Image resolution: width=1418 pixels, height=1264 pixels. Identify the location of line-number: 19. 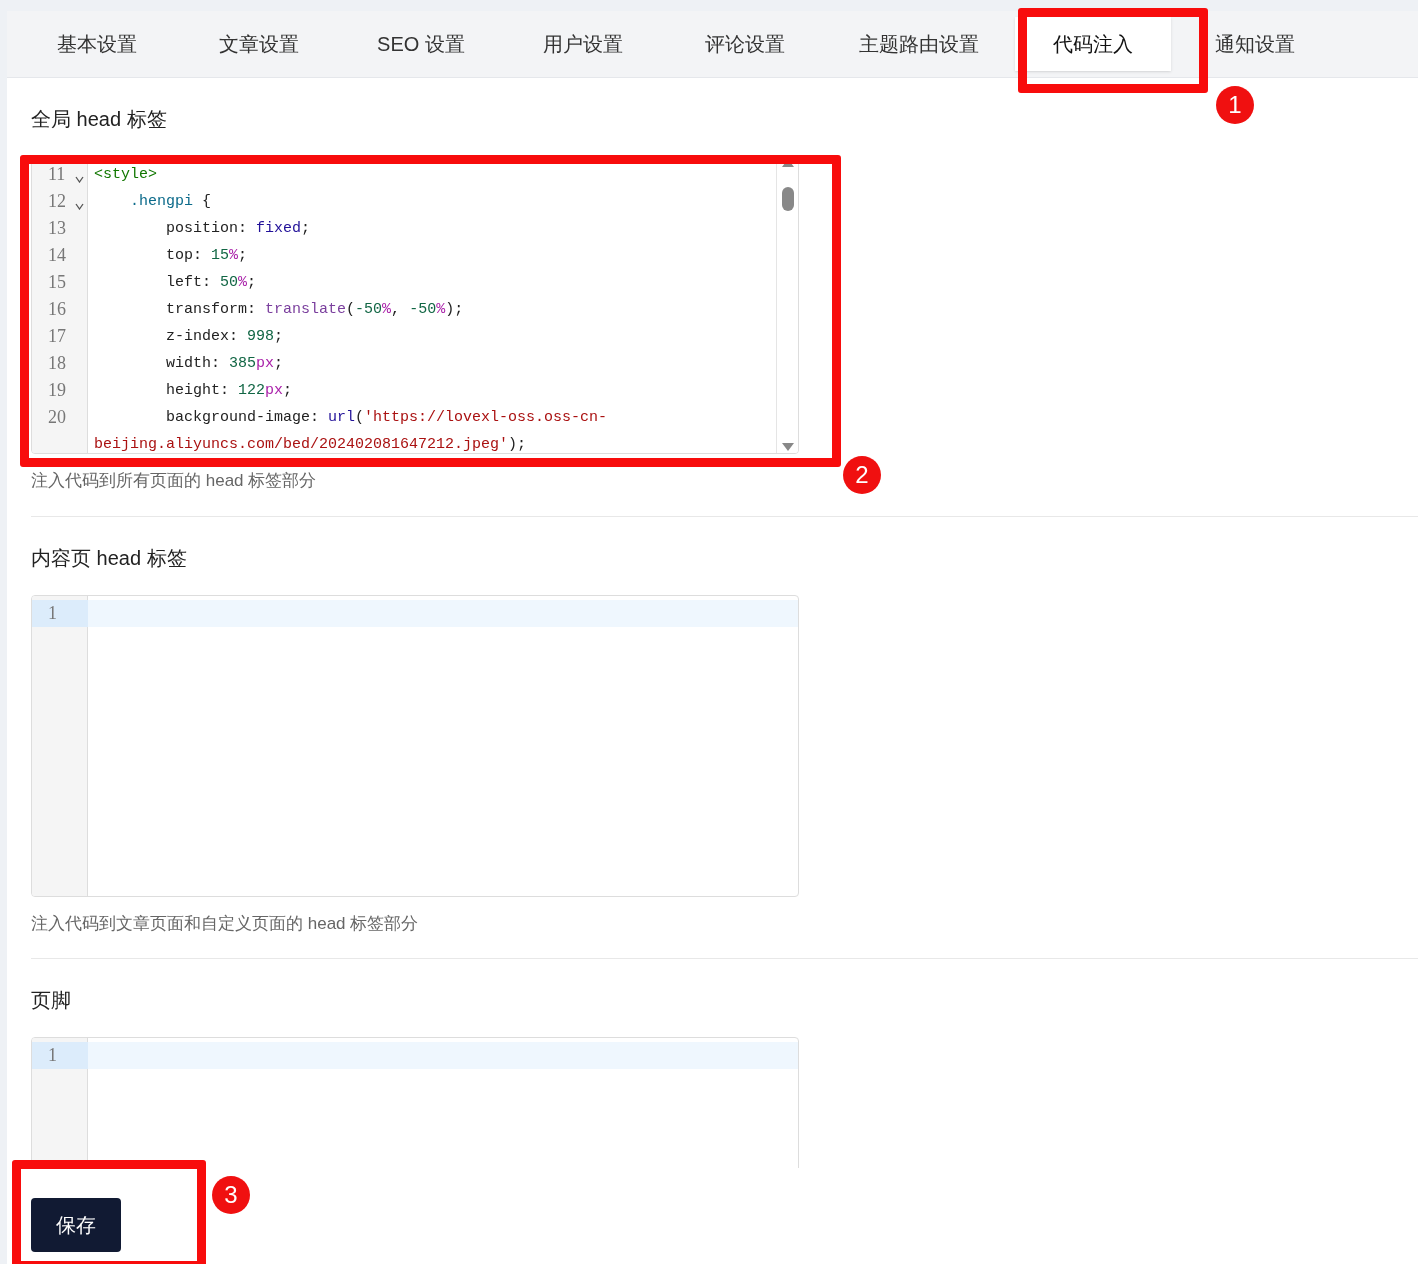
(57, 390).